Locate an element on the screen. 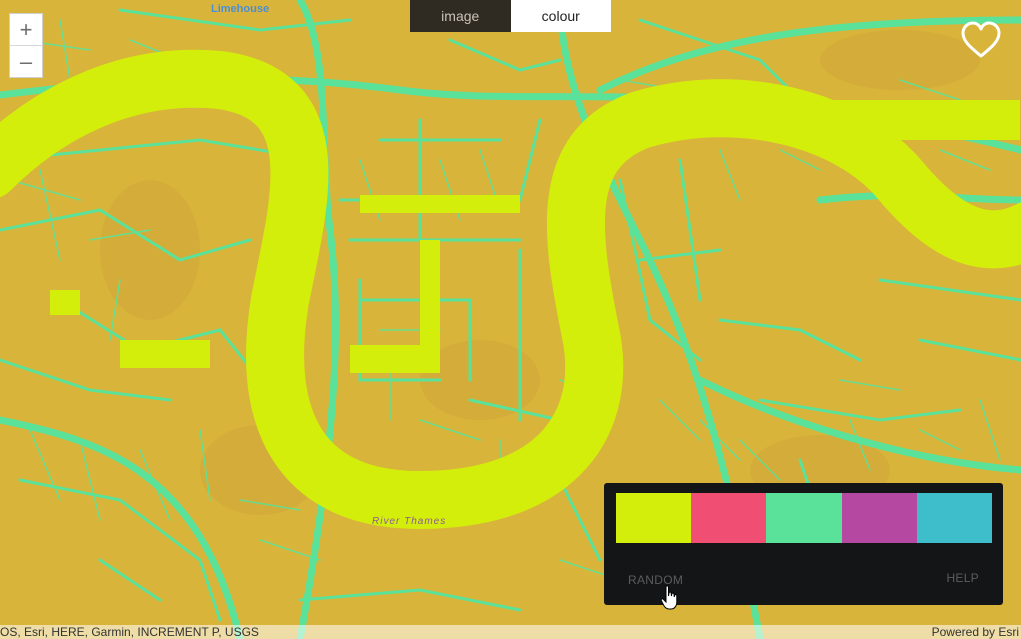 This screenshot has height=639, width=1021. zoom-control: + – is located at coordinates (26, 45).